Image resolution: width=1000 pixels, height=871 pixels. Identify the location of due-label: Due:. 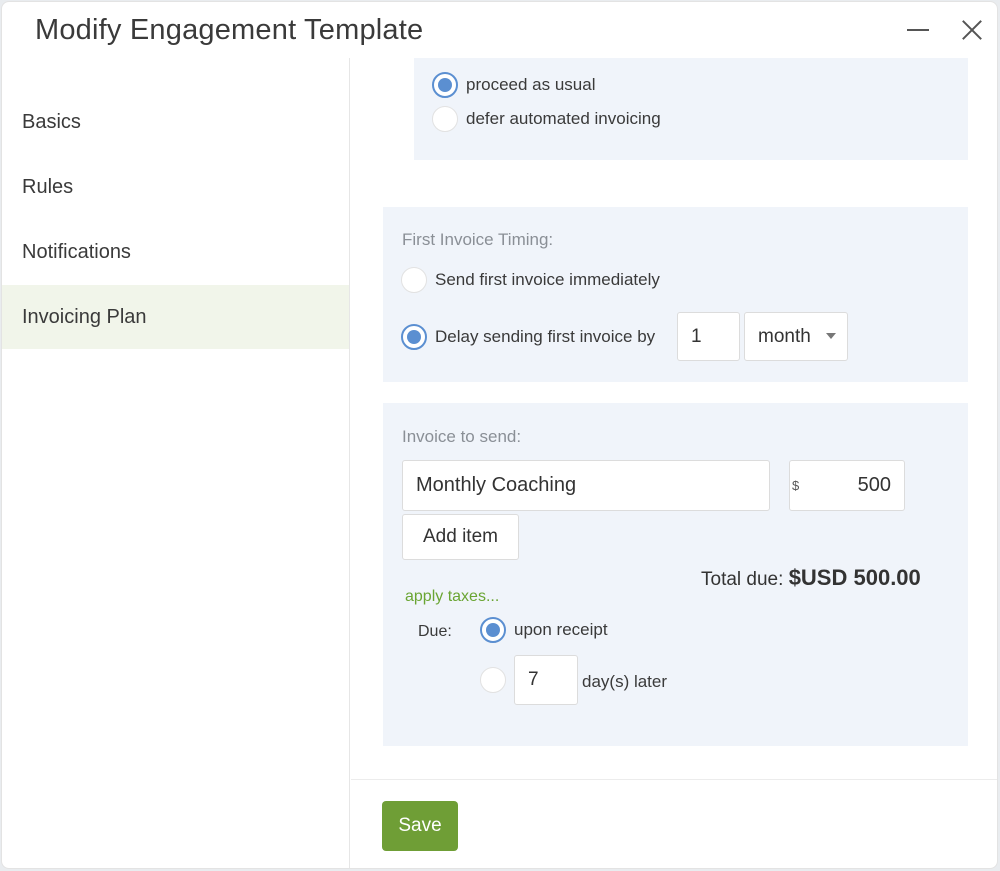
(435, 631).